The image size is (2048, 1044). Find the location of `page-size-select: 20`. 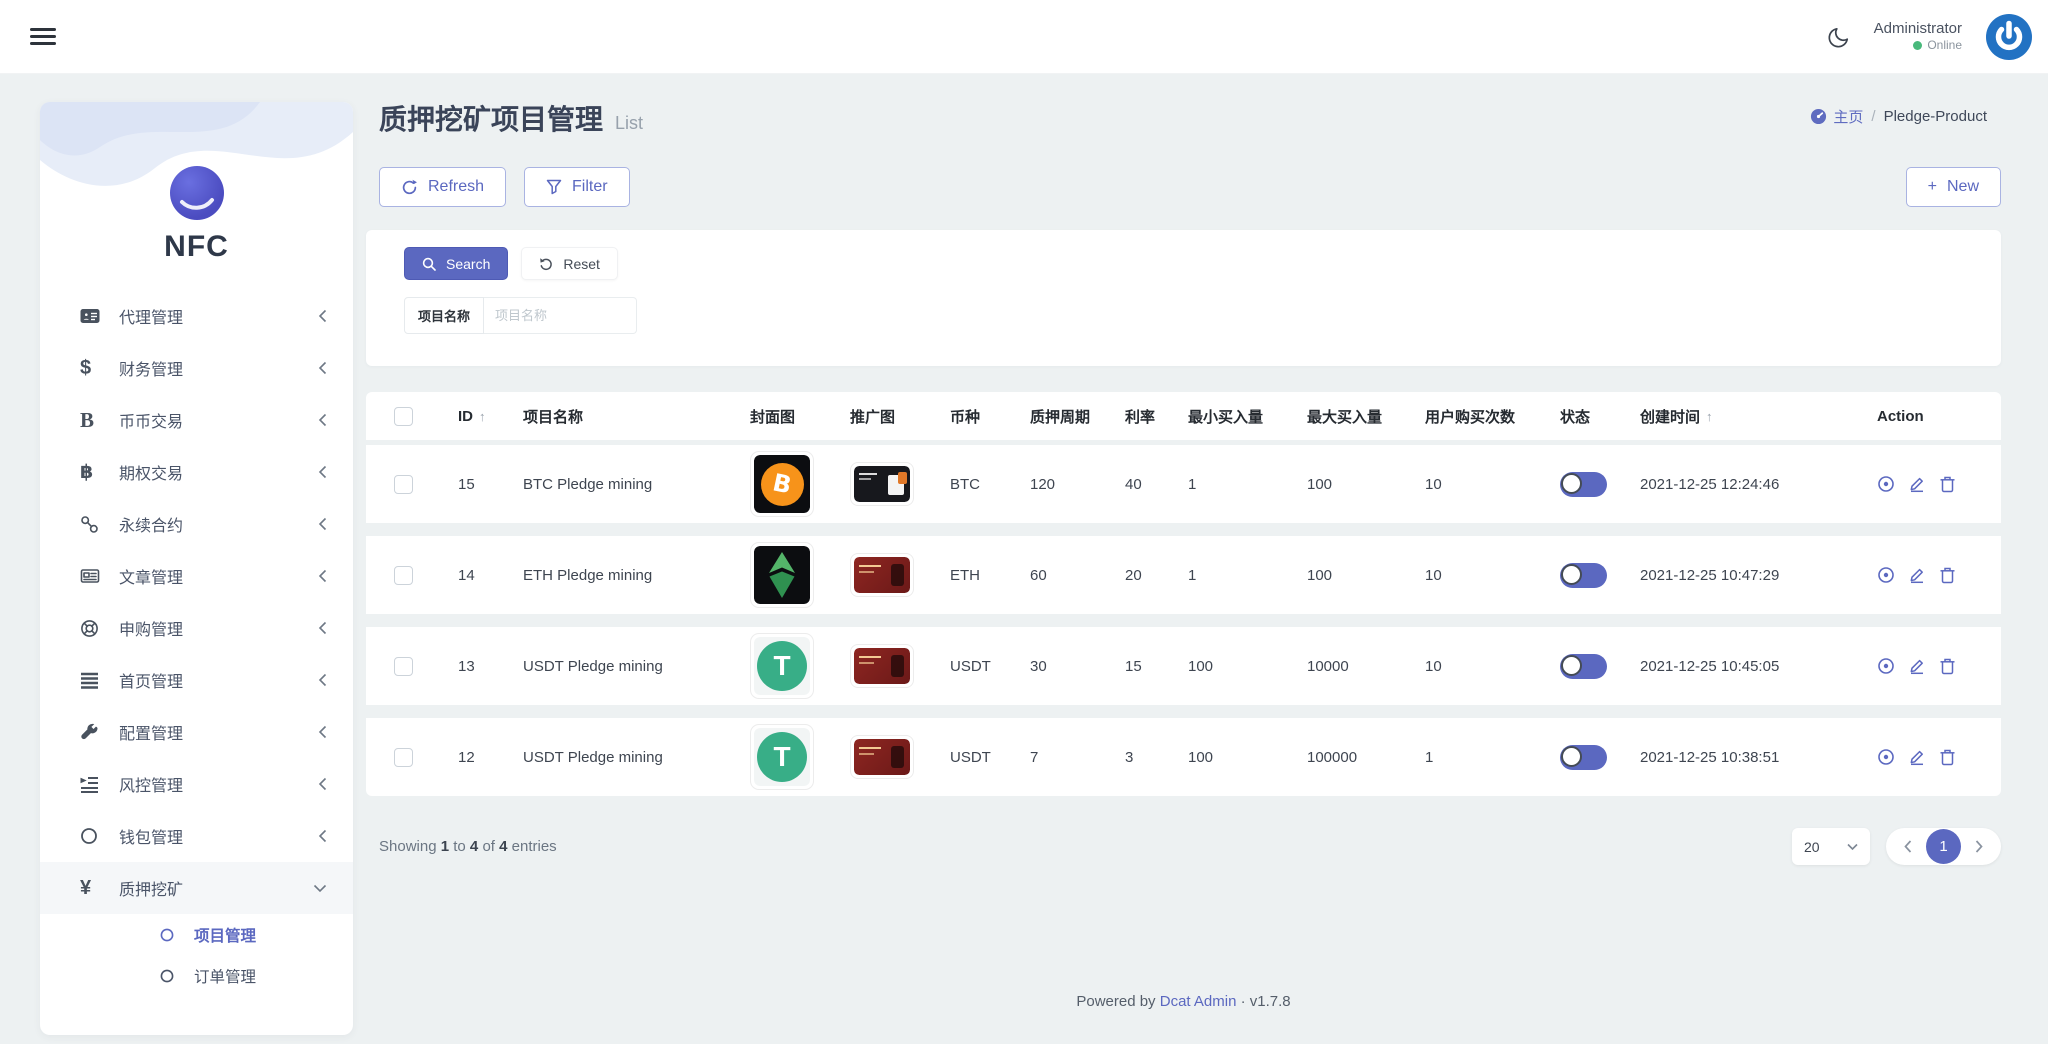

page-size-select: 20 is located at coordinates (1831, 846).